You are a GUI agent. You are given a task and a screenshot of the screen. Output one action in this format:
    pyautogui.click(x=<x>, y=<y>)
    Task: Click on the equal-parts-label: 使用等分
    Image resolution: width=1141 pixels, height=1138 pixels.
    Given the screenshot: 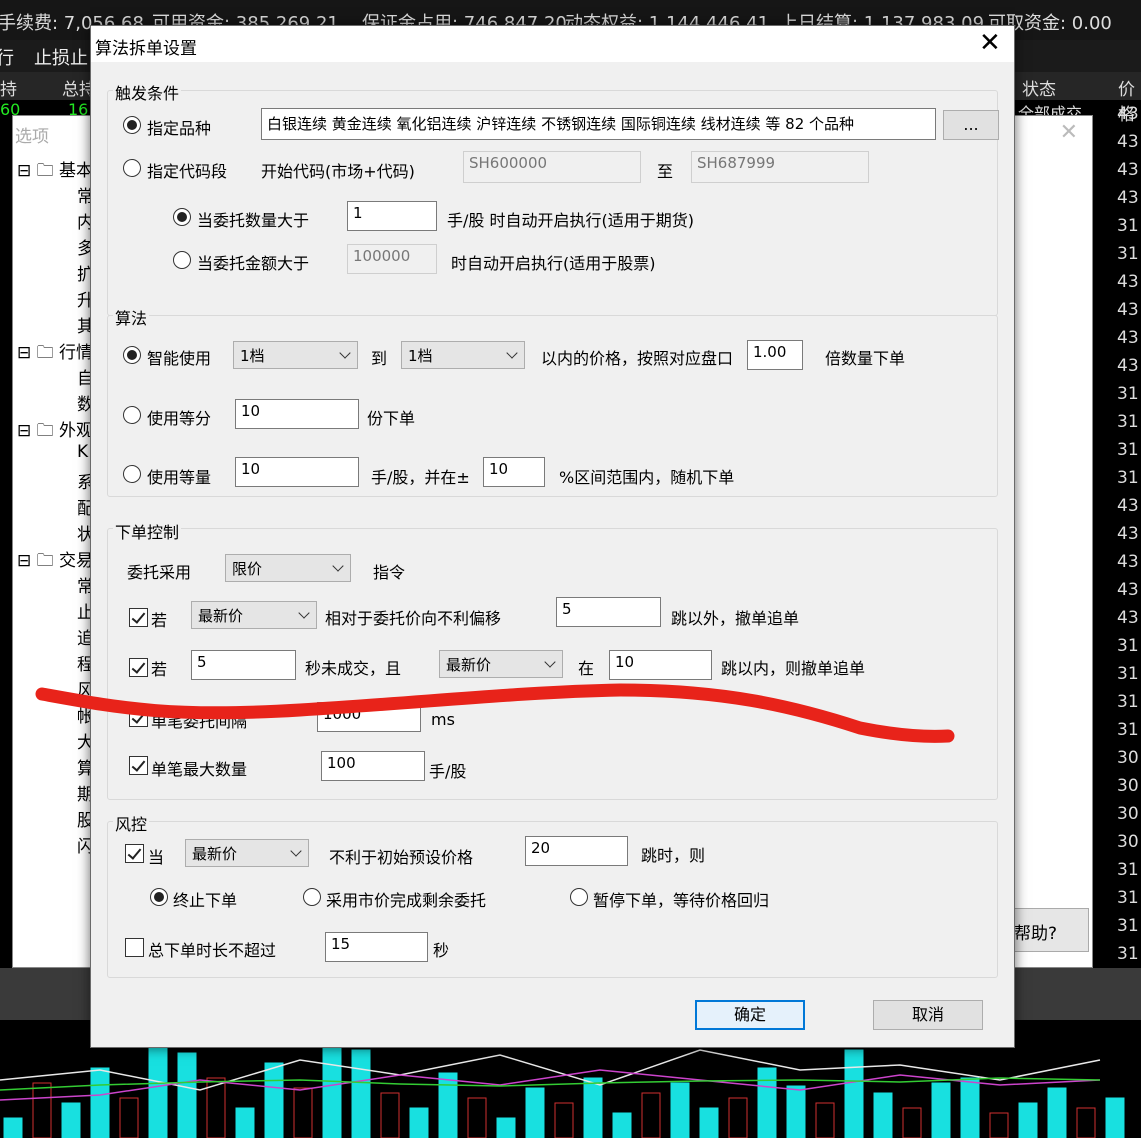 What is the action you would take?
    pyautogui.click(x=179, y=418)
    